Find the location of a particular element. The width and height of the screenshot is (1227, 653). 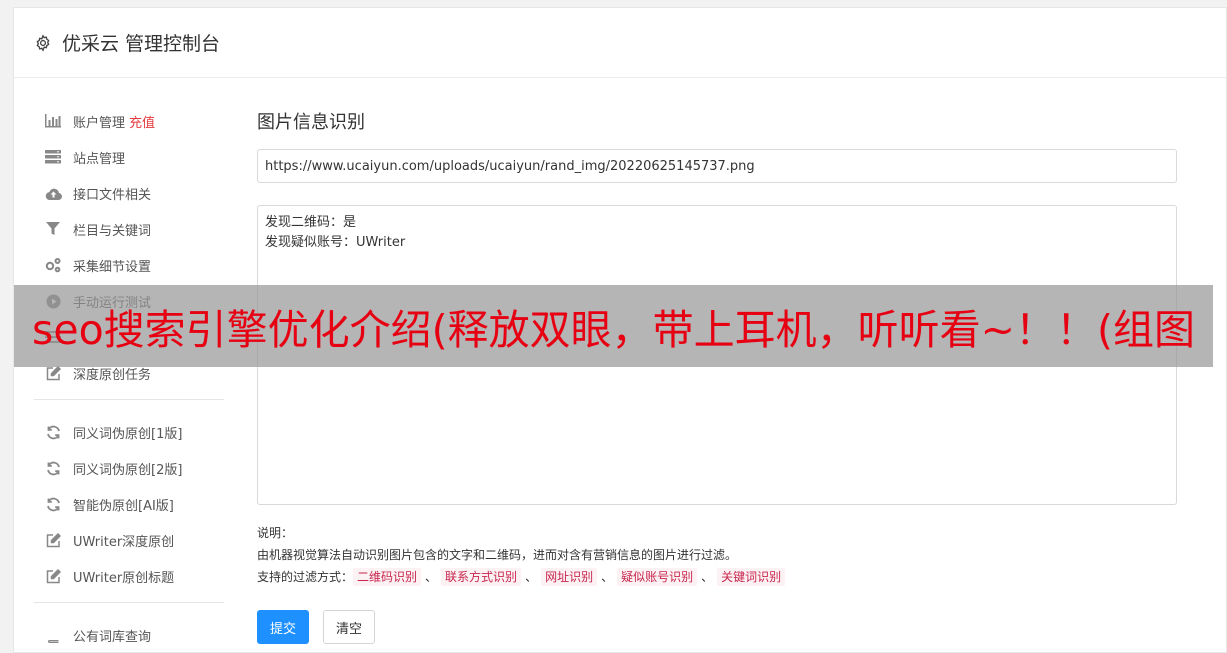

sidebar-item-label: 同义词伪原创[1版] is located at coordinates (128, 434).